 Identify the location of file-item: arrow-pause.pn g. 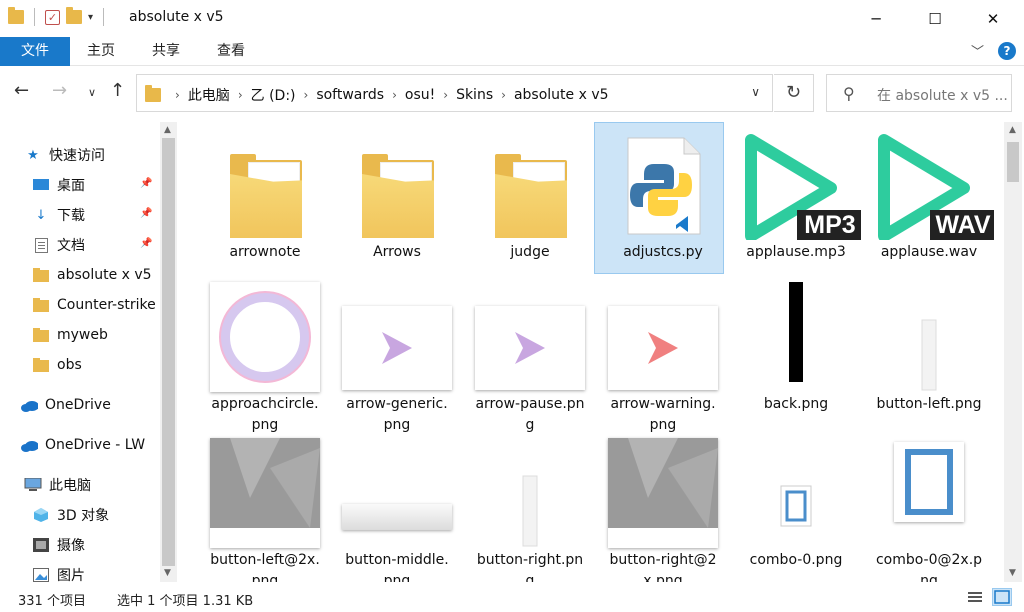
(530, 359).